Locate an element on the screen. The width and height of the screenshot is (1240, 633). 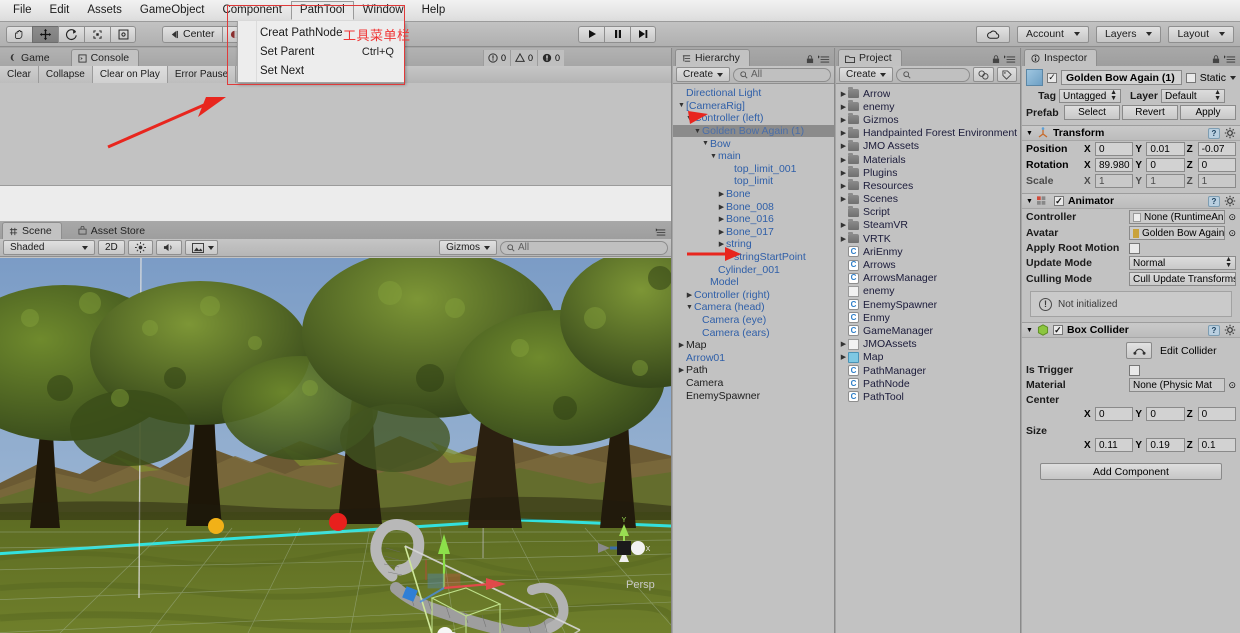
edit-collider-button is located at coordinates (1139, 350).